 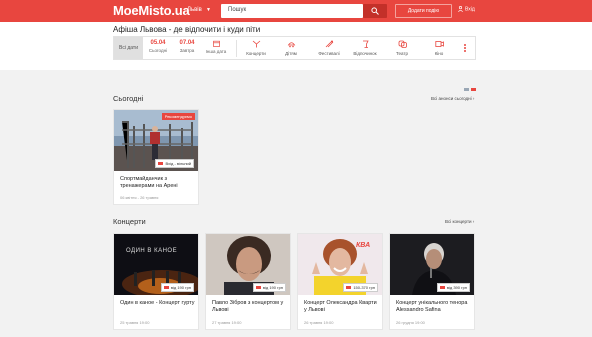 What do you see at coordinates (256, 53) in the screenshot?
I see `category-label: Концерти` at bounding box center [256, 53].